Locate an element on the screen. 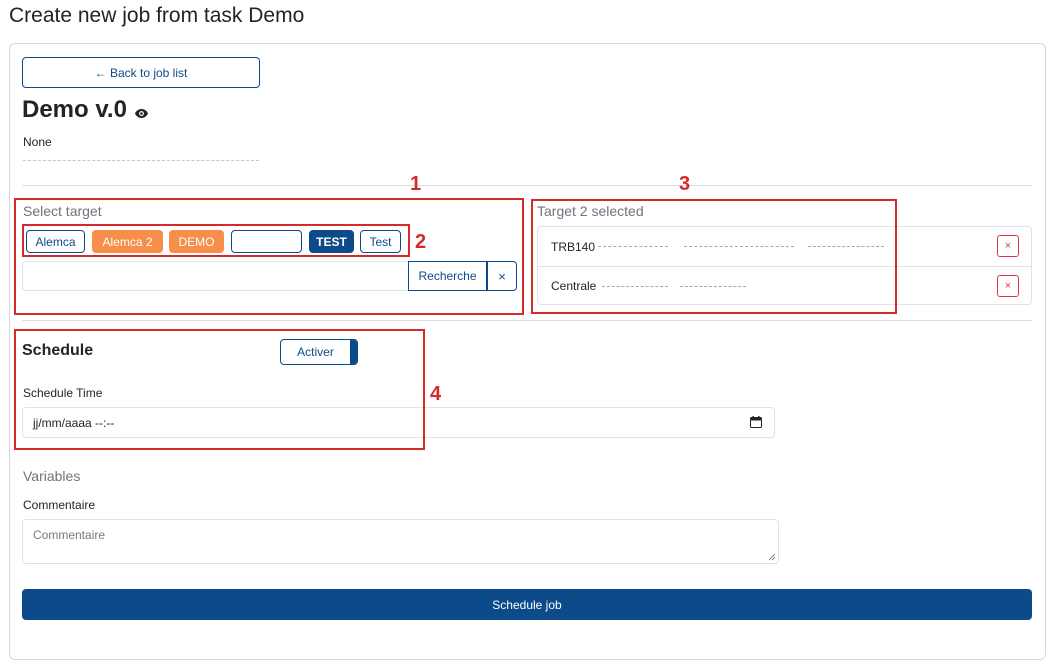 The width and height of the screenshot is (1054, 666). target-button-alemca-2: Alemca 2 is located at coordinates (127, 241).